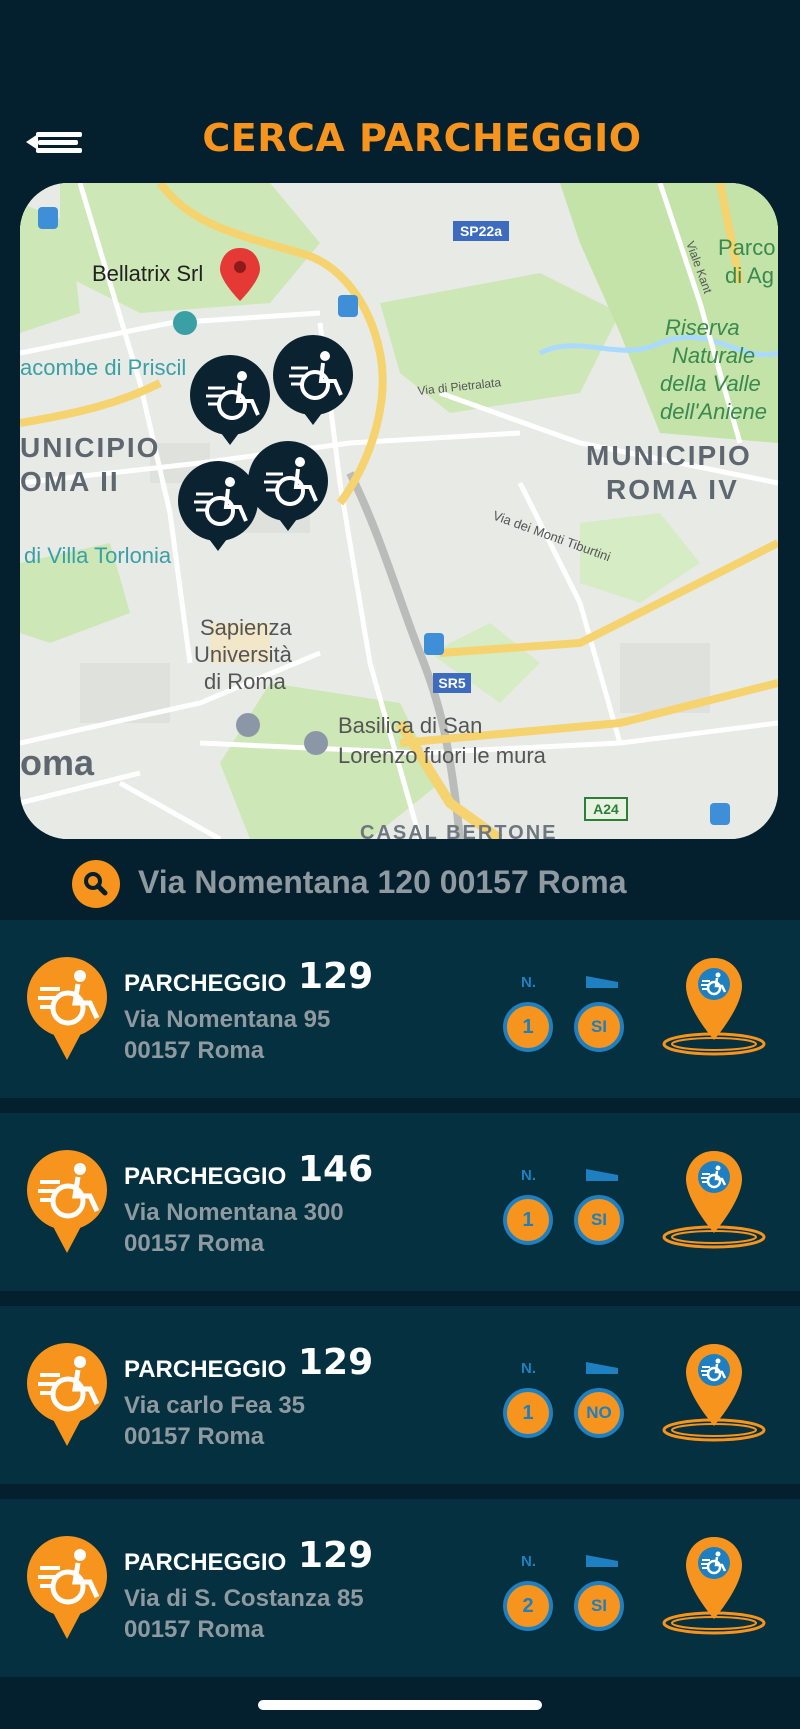 Image resolution: width=800 pixels, height=1729 pixels. I want to click on search-bar: Via Nomentana 120 00157 Roma, so click(422, 884).